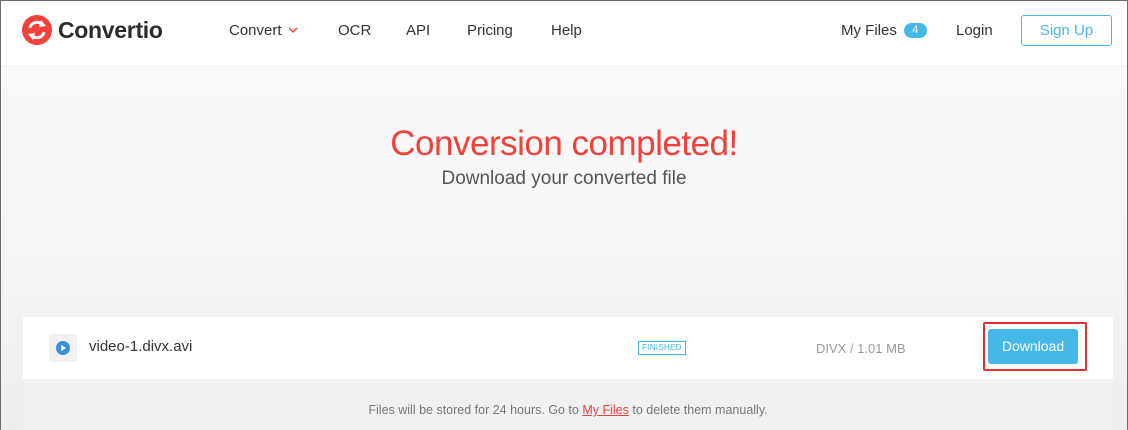 Image resolution: width=1128 pixels, height=430 pixels. What do you see at coordinates (698, 410) in the screenshot?
I see `storage-note-text-after: to delete them manually.` at bounding box center [698, 410].